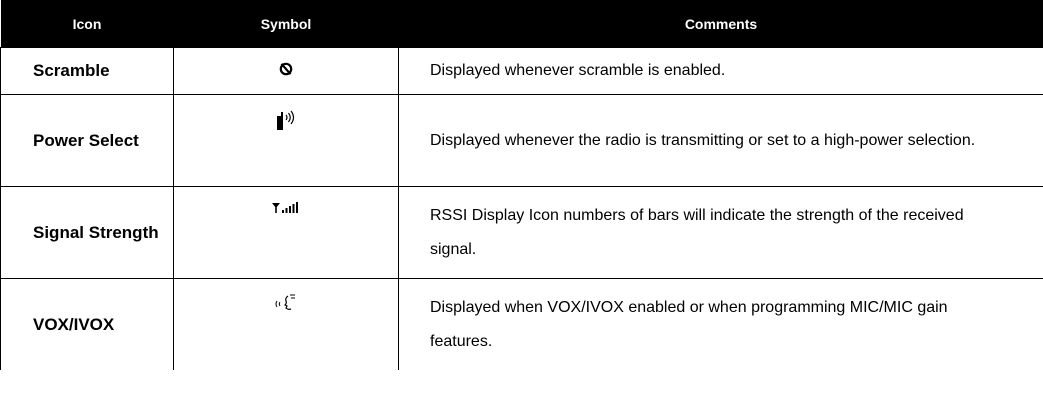 Image resolution: width=1043 pixels, height=393 pixels. What do you see at coordinates (720, 24) in the screenshot?
I see `header-comments: Comments` at bounding box center [720, 24].